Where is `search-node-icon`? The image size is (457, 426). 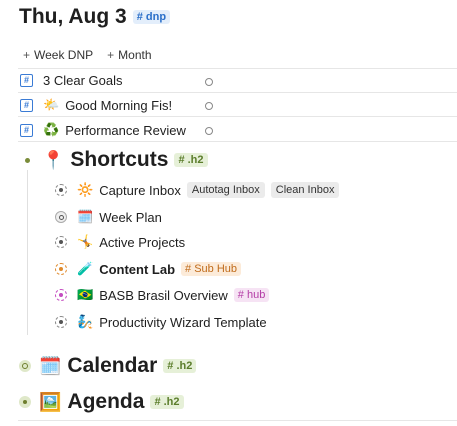
search-node-icon is located at coordinates (61, 217).